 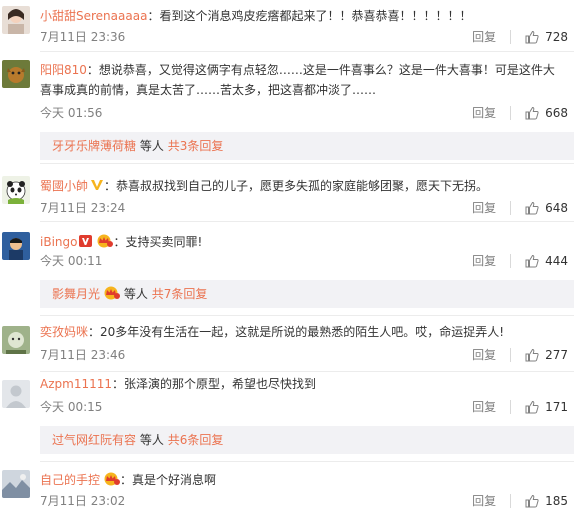 I want to click on username-link: 小甜甜Serenaaaaa, so click(x=93, y=16).